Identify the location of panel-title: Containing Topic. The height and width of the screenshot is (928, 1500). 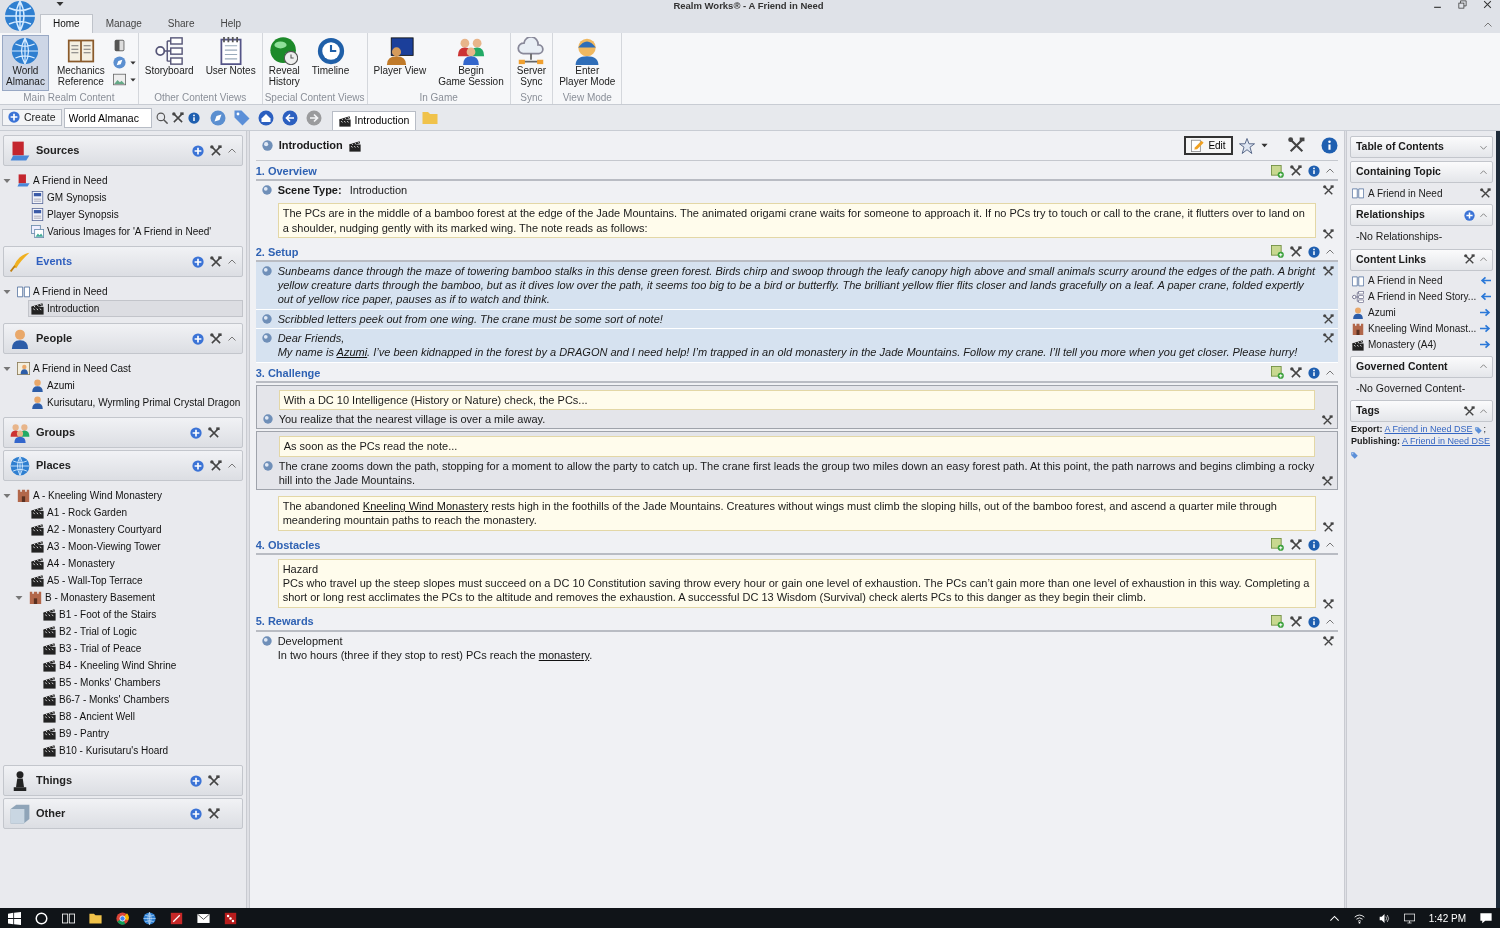
(1399, 172).